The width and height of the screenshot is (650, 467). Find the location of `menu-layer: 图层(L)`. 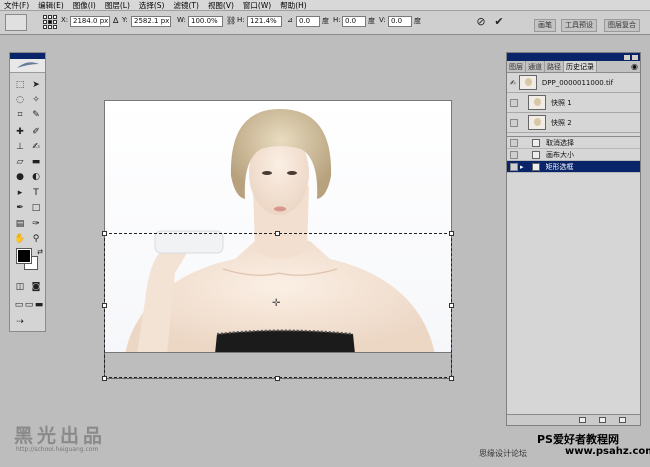

menu-layer: 图层(L) is located at coordinates (117, 5).